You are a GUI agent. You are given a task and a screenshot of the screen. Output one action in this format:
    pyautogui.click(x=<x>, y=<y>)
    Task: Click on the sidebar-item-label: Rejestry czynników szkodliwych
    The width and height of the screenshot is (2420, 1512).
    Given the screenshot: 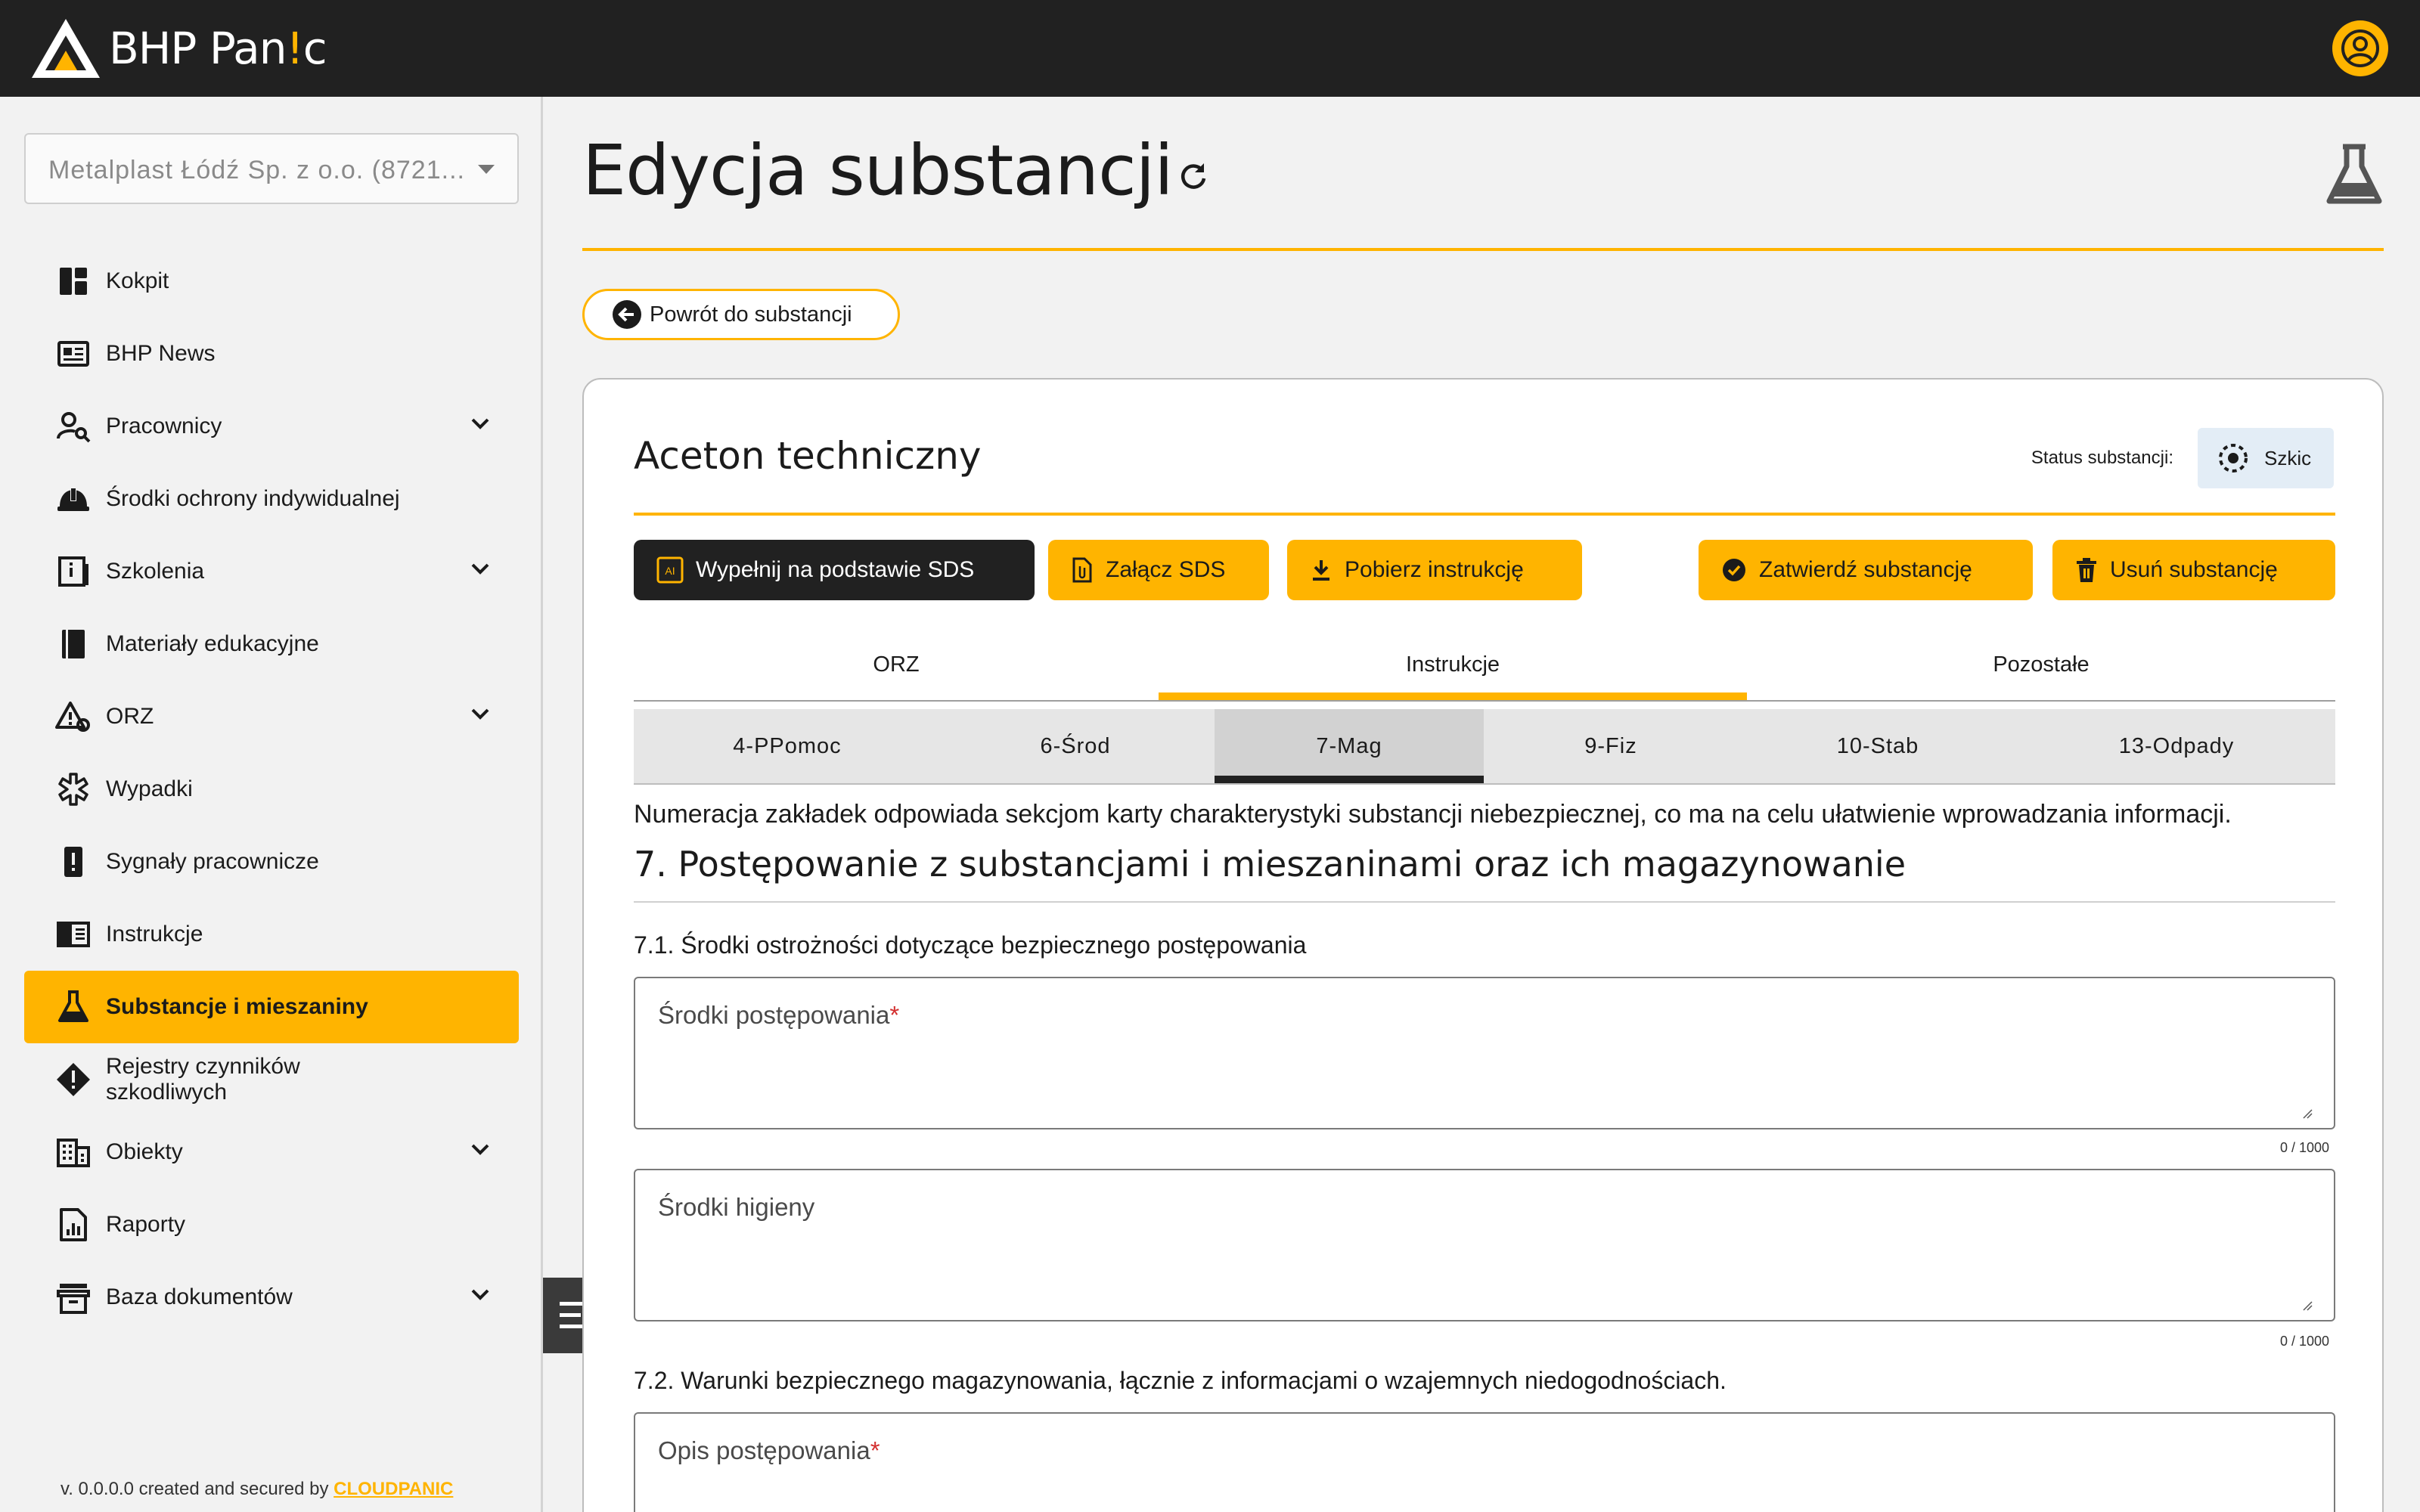 What is the action you would take?
    pyautogui.click(x=203, y=1079)
    